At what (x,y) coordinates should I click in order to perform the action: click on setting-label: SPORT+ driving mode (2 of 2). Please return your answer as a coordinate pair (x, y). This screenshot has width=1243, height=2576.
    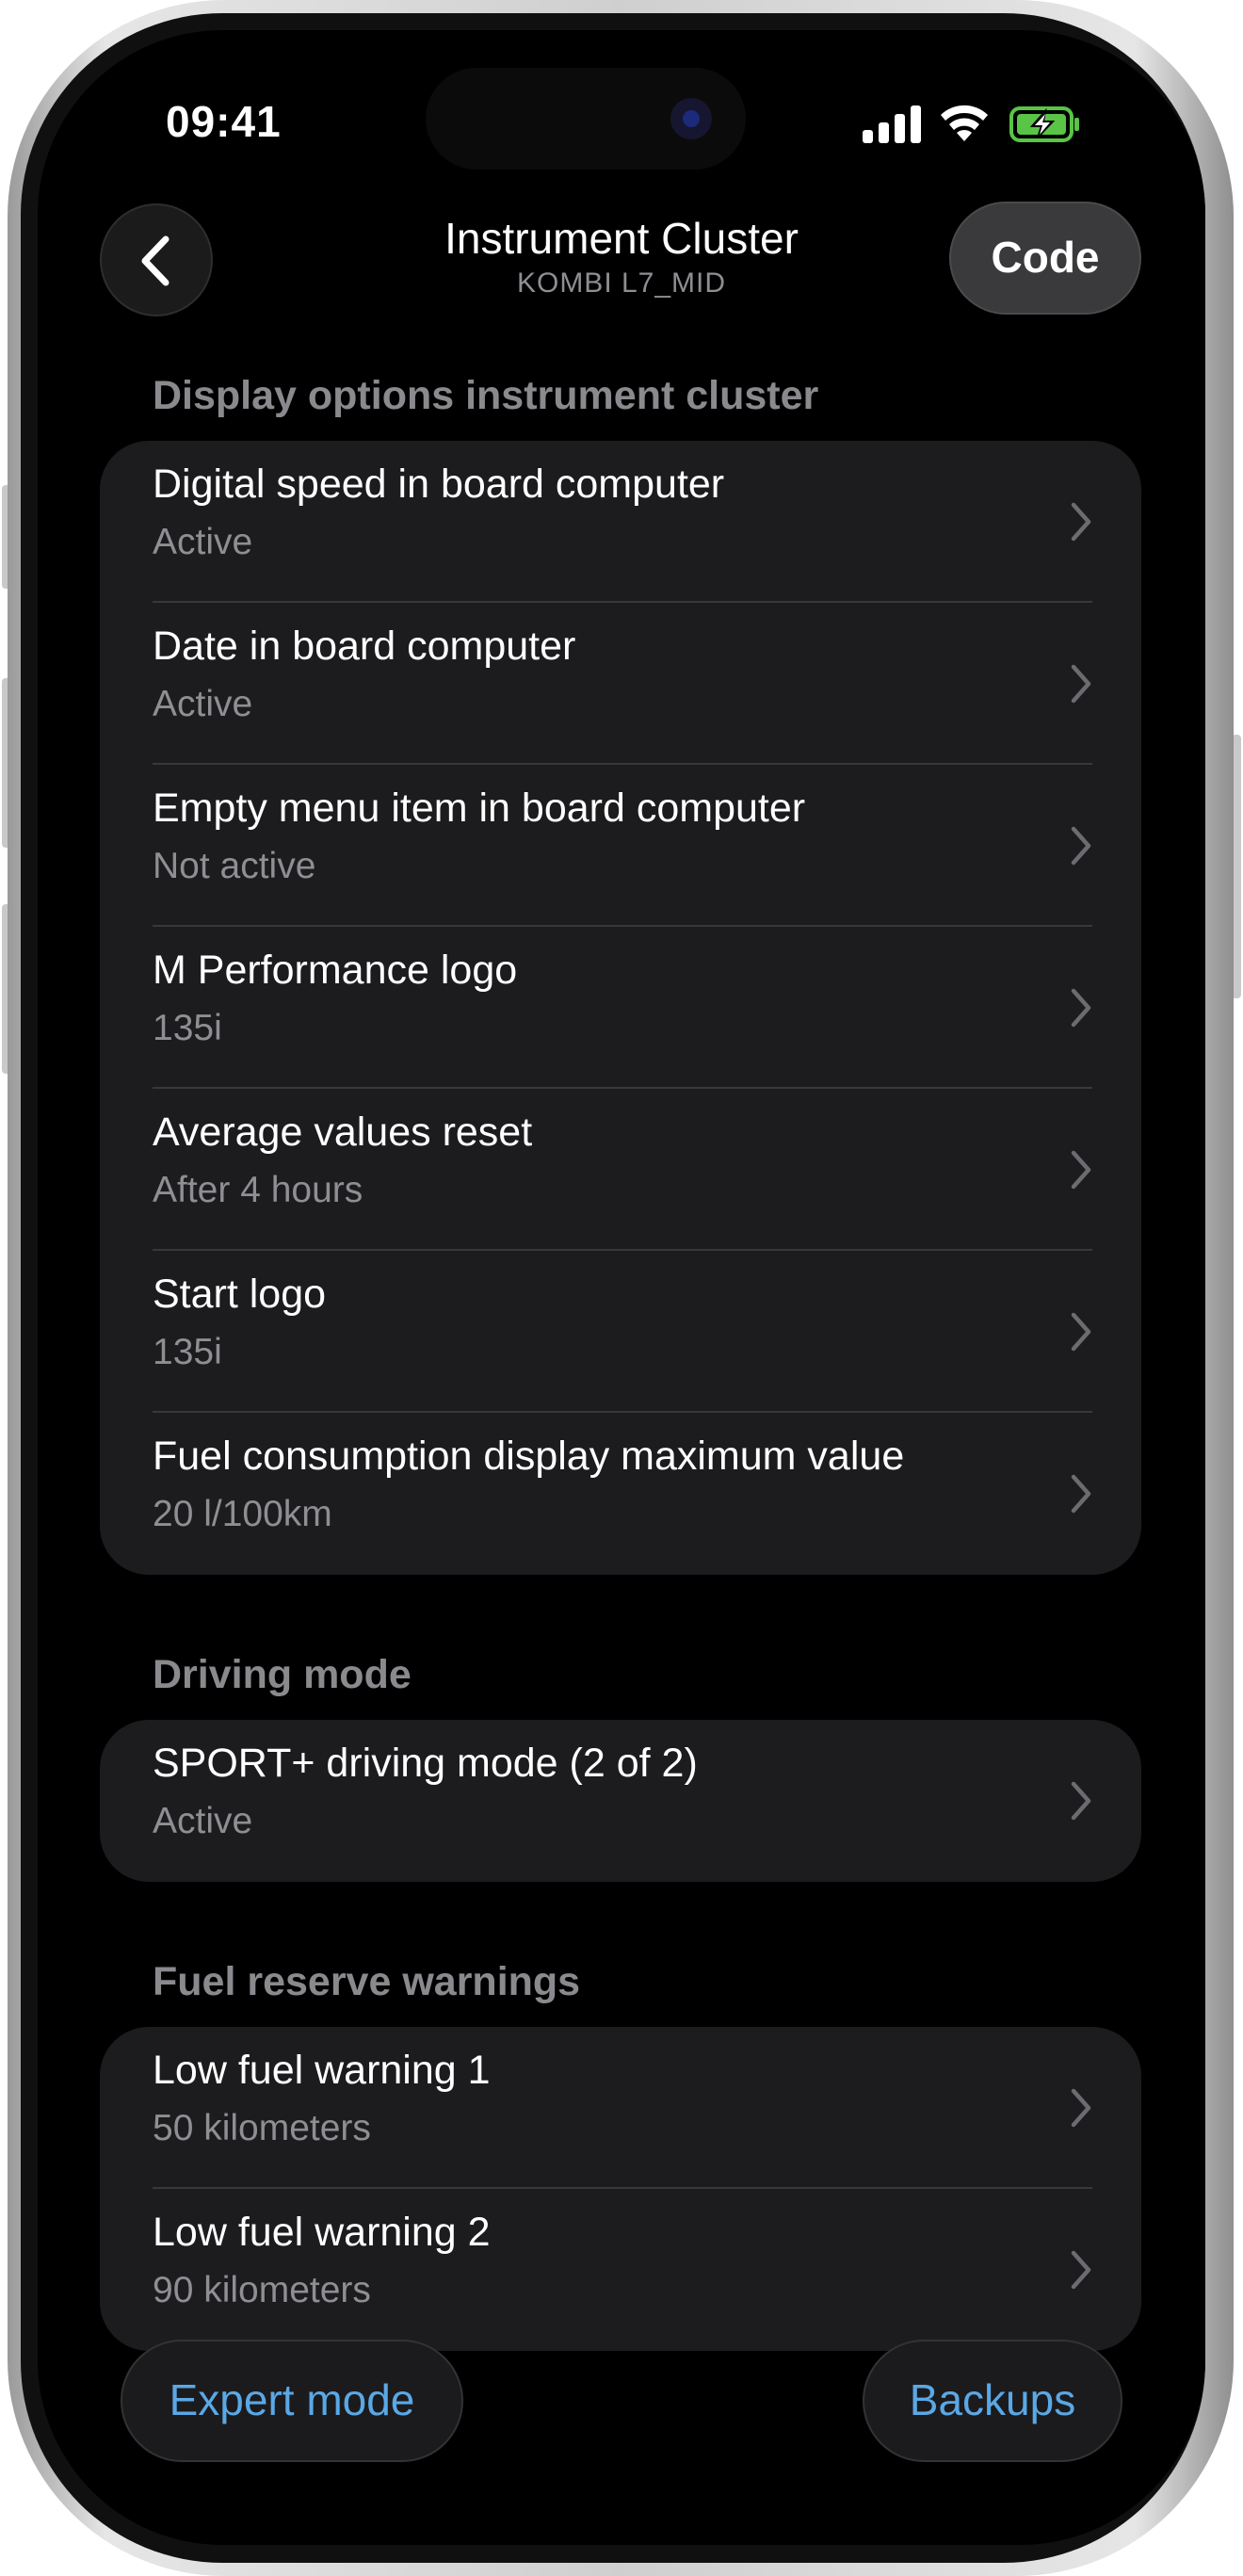
    Looking at the image, I should click on (425, 1763).